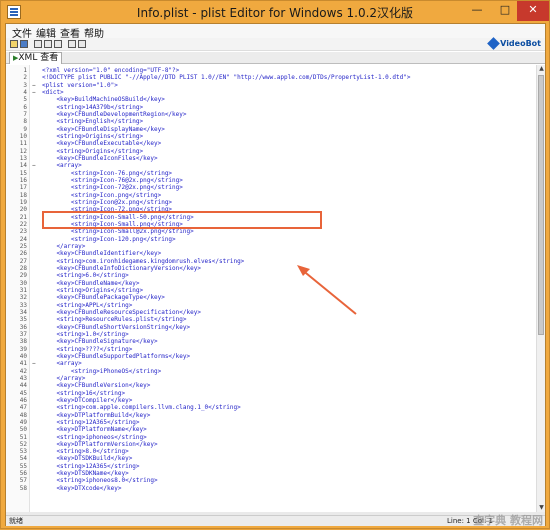 This screenshot has width=550, height=530. What do you see at coordinates (270, 114) in the screenshot?
I see `code-line: 7 <key>CFBundleDevelopmentRegion</key>` at bounding box center [270, 114].